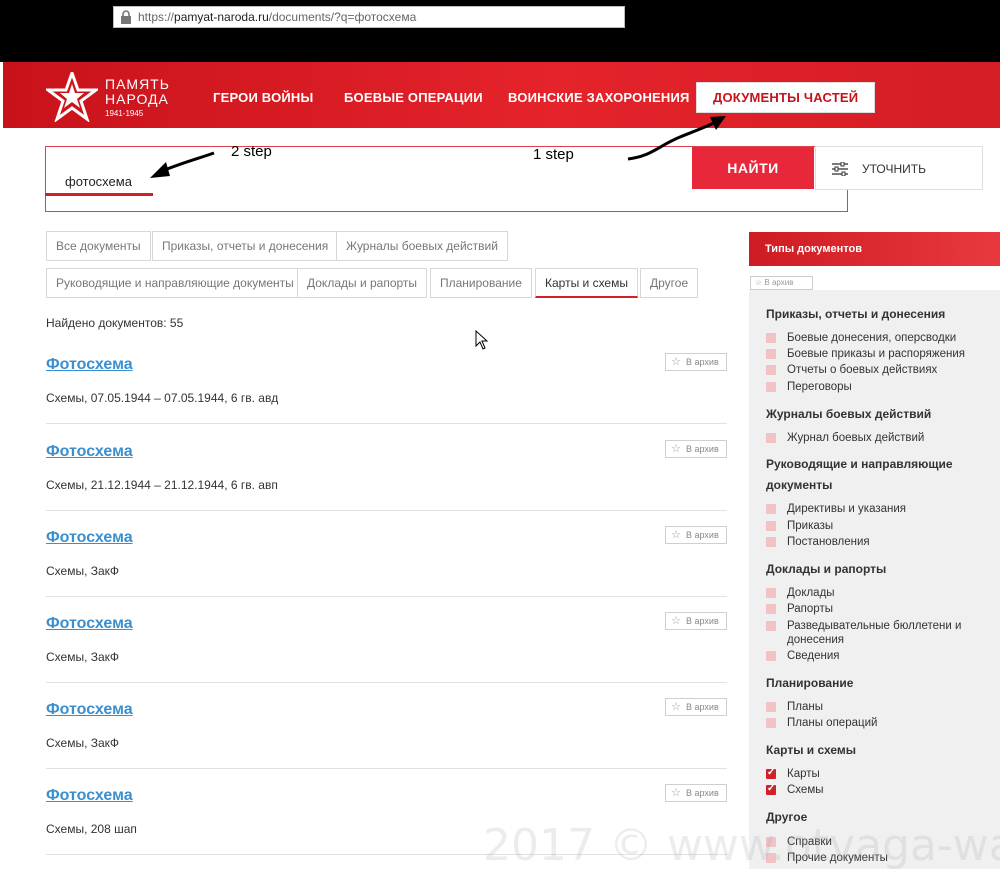  I want to click on annotation-arrows, so click(438, 147).